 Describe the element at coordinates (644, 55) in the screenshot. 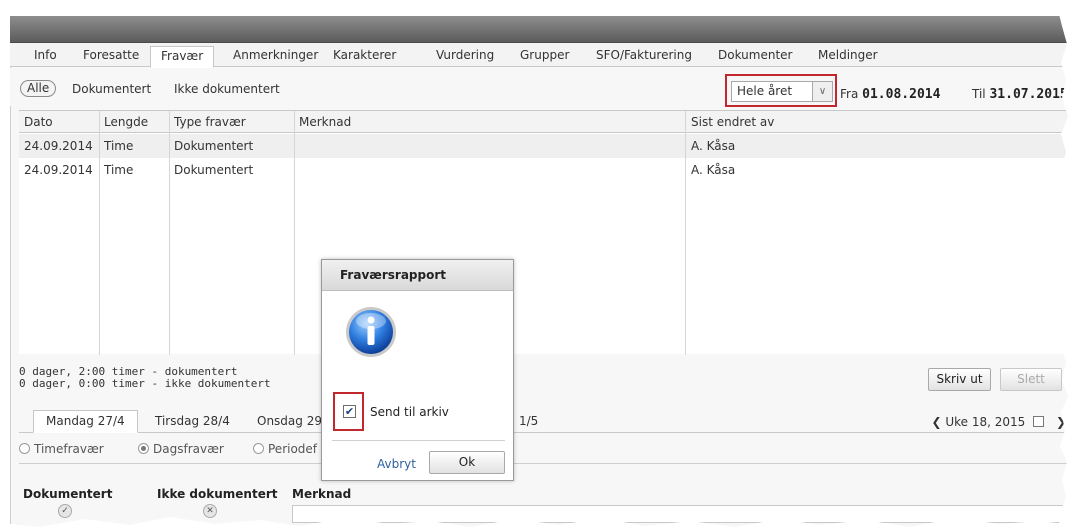

I see `tab-sfo-fakturering: SFO/Fakturering` at that location.